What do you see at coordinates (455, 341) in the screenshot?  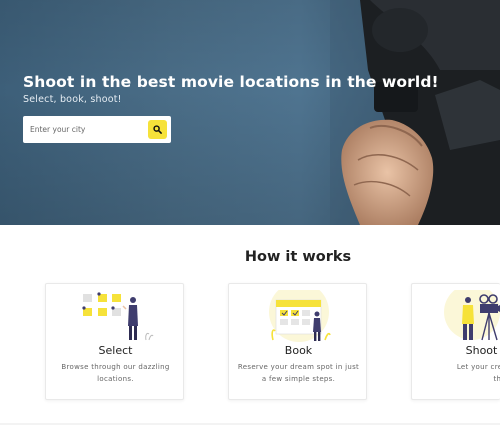 I see `step-card-shoot: Shoot Let your creative ge the stage!` at bounding box center [455, 341].